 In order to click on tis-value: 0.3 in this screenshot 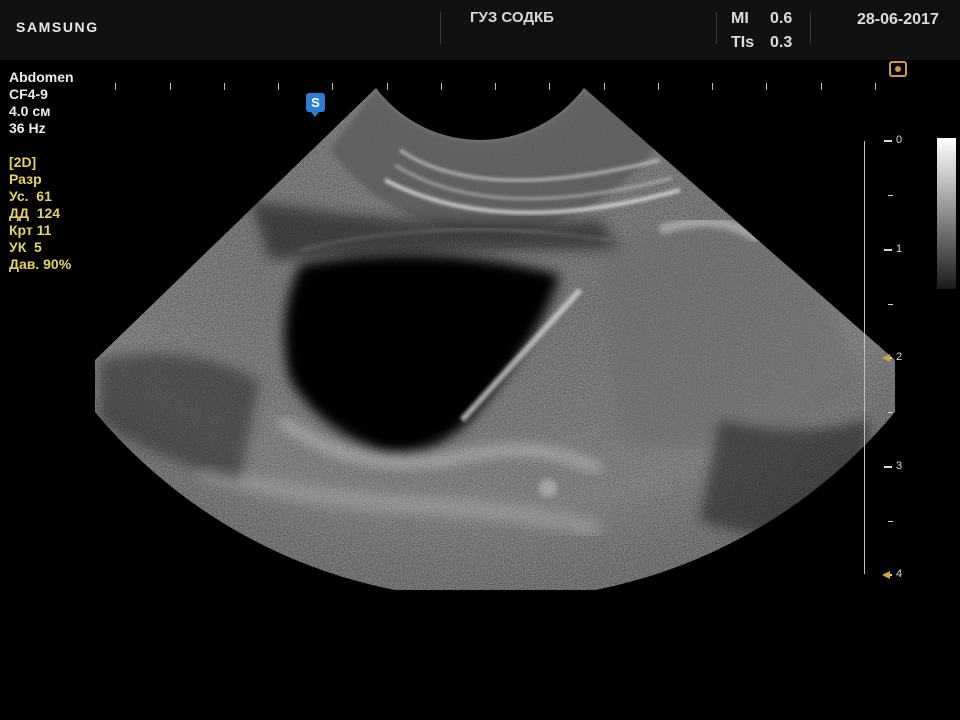, I will do `click(781, 42)`.